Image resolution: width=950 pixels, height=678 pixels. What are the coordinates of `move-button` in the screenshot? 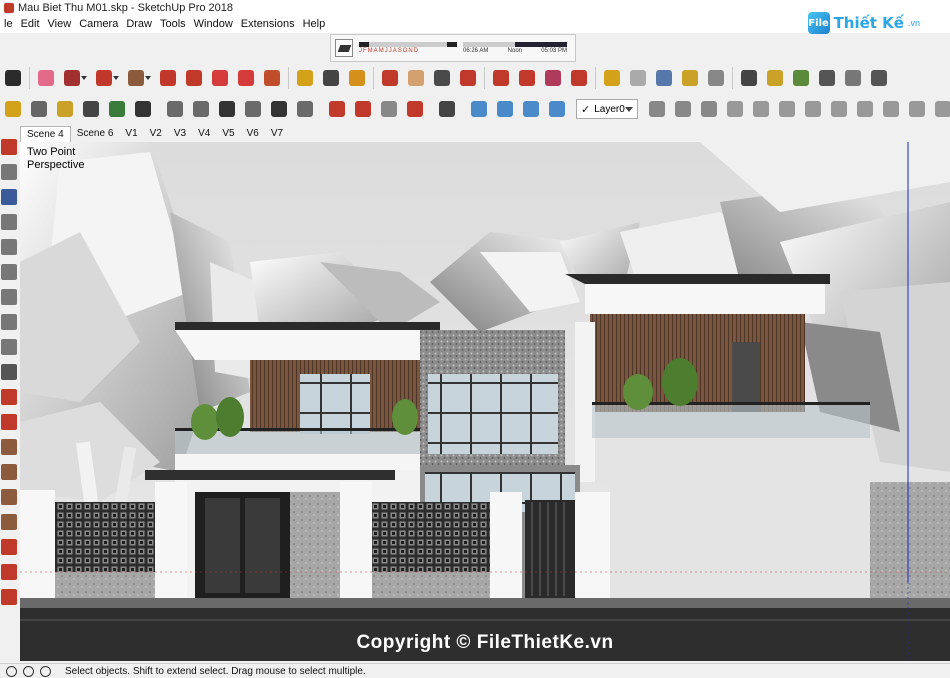 It's located at (220, 78).